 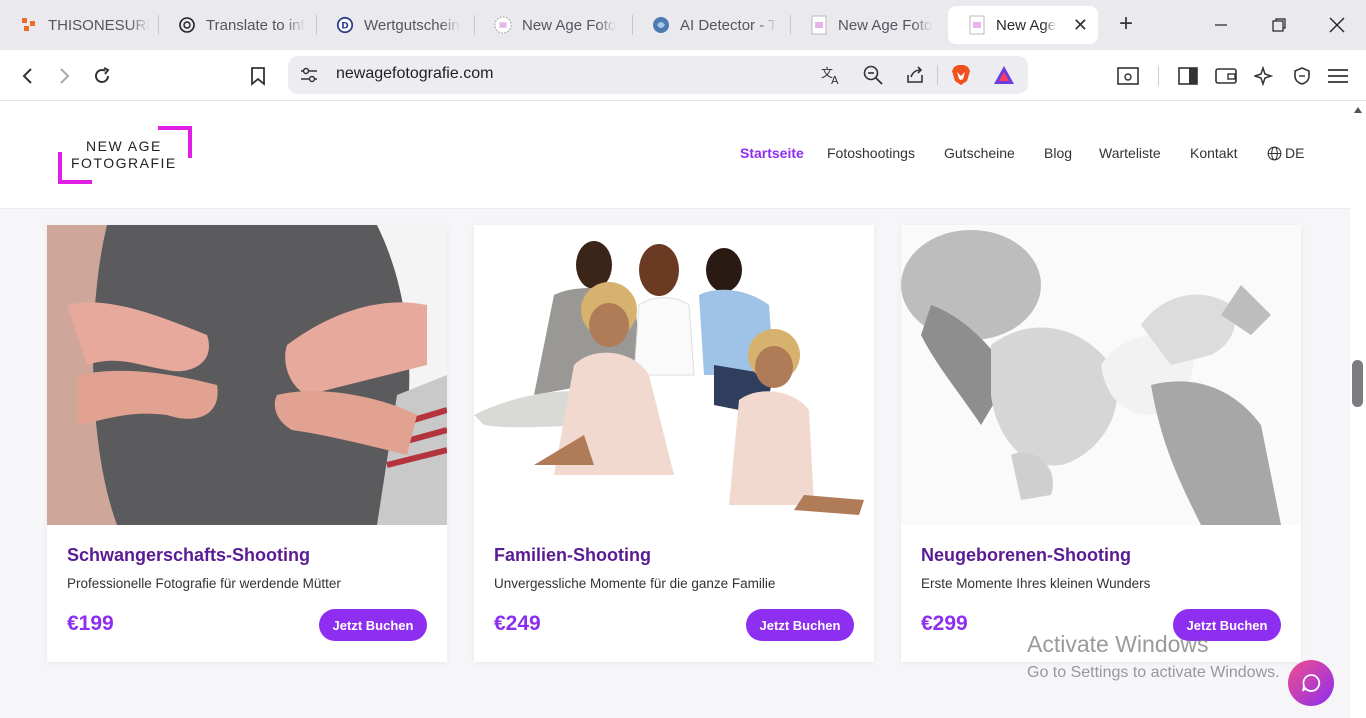 What do you see at coordinates (1153, 672) in the screenshot?
I see `windows-activation-subtitle: Go to Settings to activate Windows.` at bounding box center [1153, 672].